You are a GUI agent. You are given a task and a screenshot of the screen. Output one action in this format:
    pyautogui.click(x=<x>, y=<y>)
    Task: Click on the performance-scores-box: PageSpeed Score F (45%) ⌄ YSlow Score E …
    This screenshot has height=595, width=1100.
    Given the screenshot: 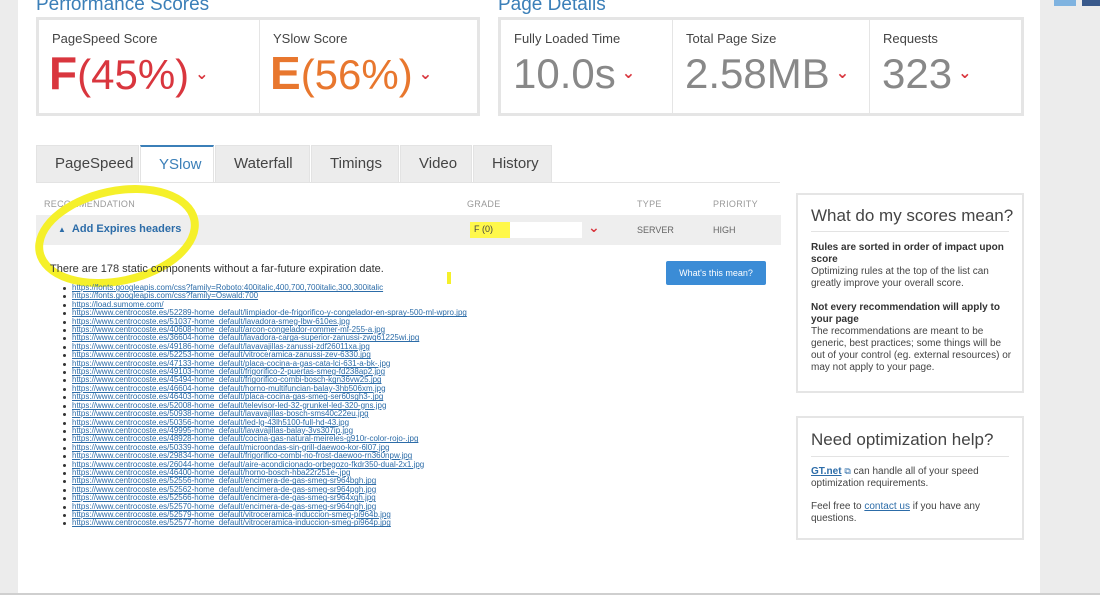 What is the action you would take?
    pyautogui.click(x=258, y=66)
    